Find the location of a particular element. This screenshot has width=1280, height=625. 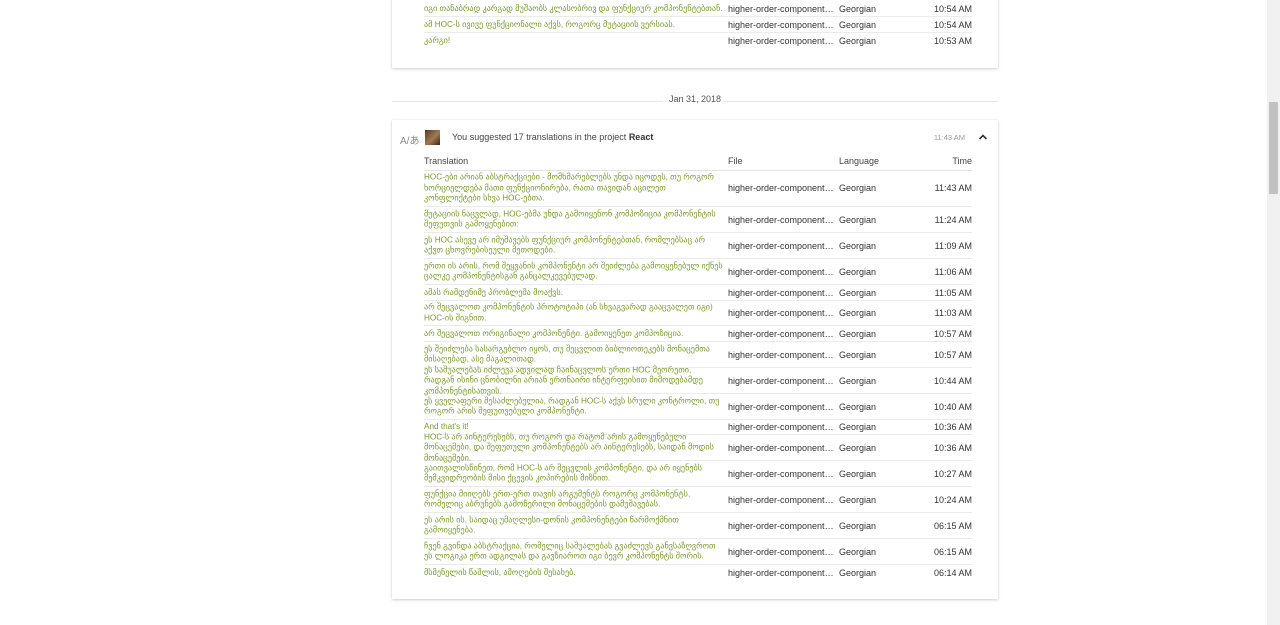

chevron-up-icon is located at coordinates (983, 137).